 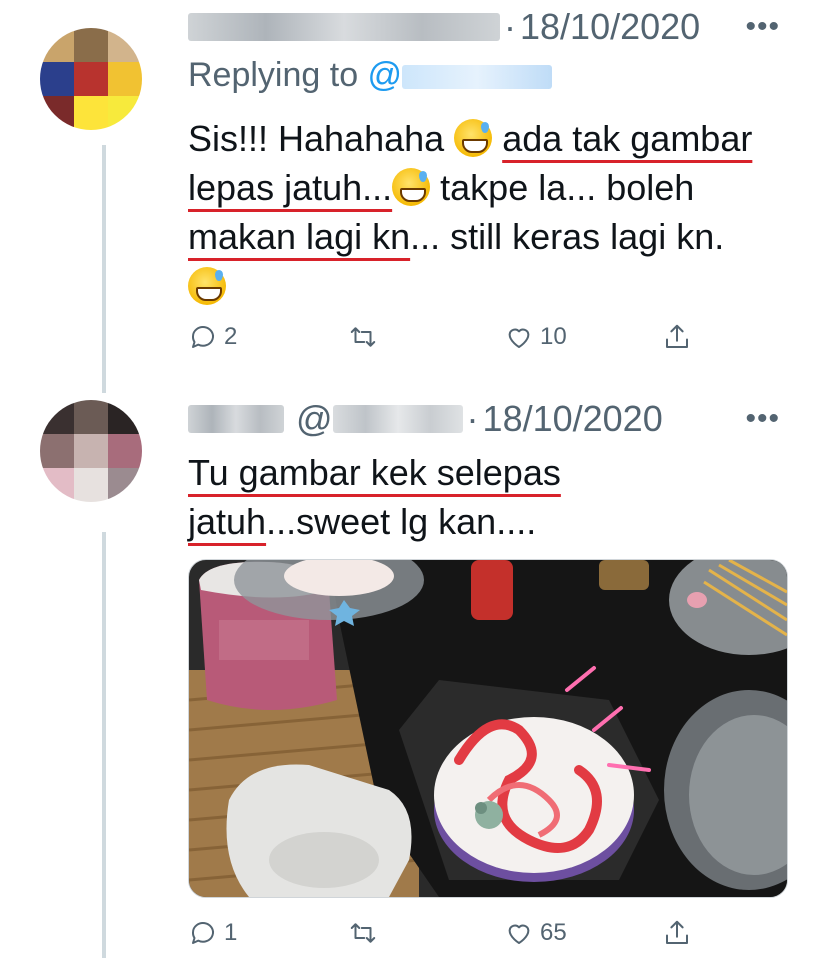 I want to click on handle, so click(x=397, y=419).